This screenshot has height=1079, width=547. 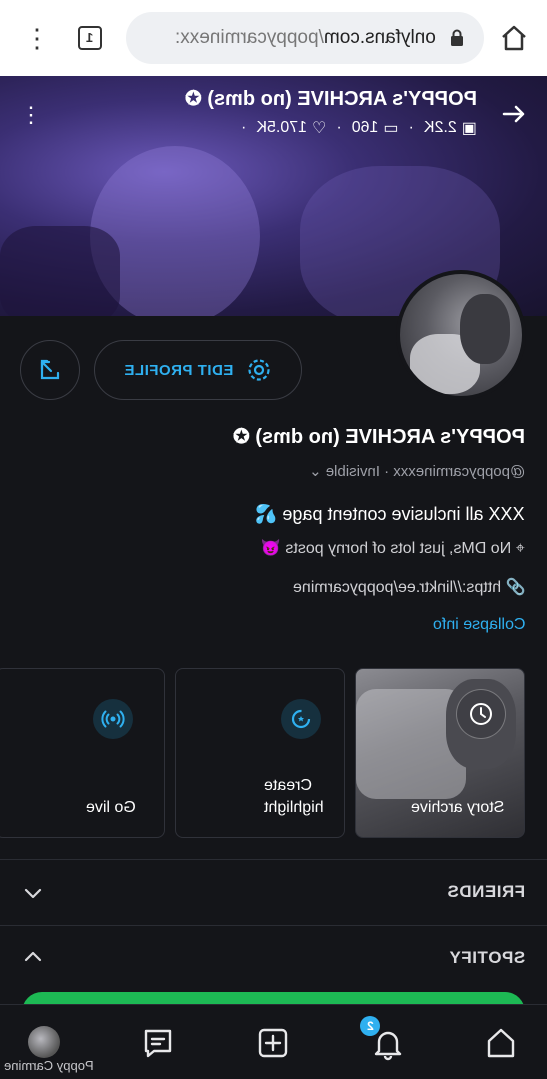 What do you see at coordinates (487, 958) in the screenshot?
I see `spotify-section-title: SPOTIFY` at bounding box center [487, 958].